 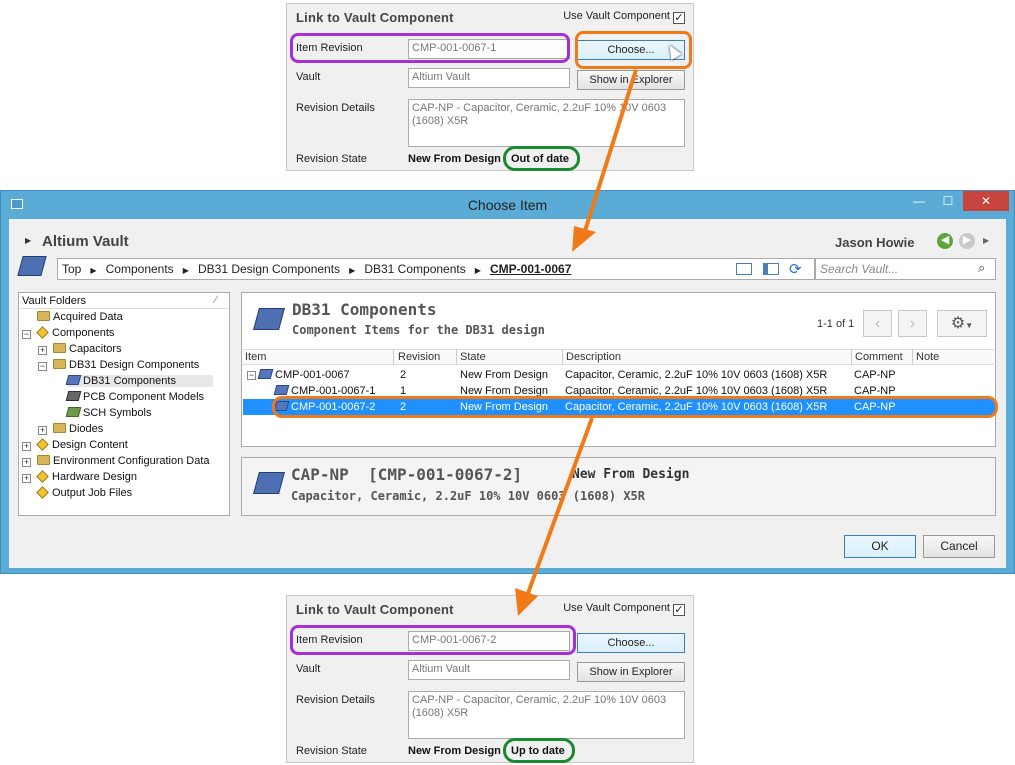 What do you see at coordinates (610, 152) in the screenshot?
I see `arrow-choose-to-dialog` at bounding box center [610, 152].